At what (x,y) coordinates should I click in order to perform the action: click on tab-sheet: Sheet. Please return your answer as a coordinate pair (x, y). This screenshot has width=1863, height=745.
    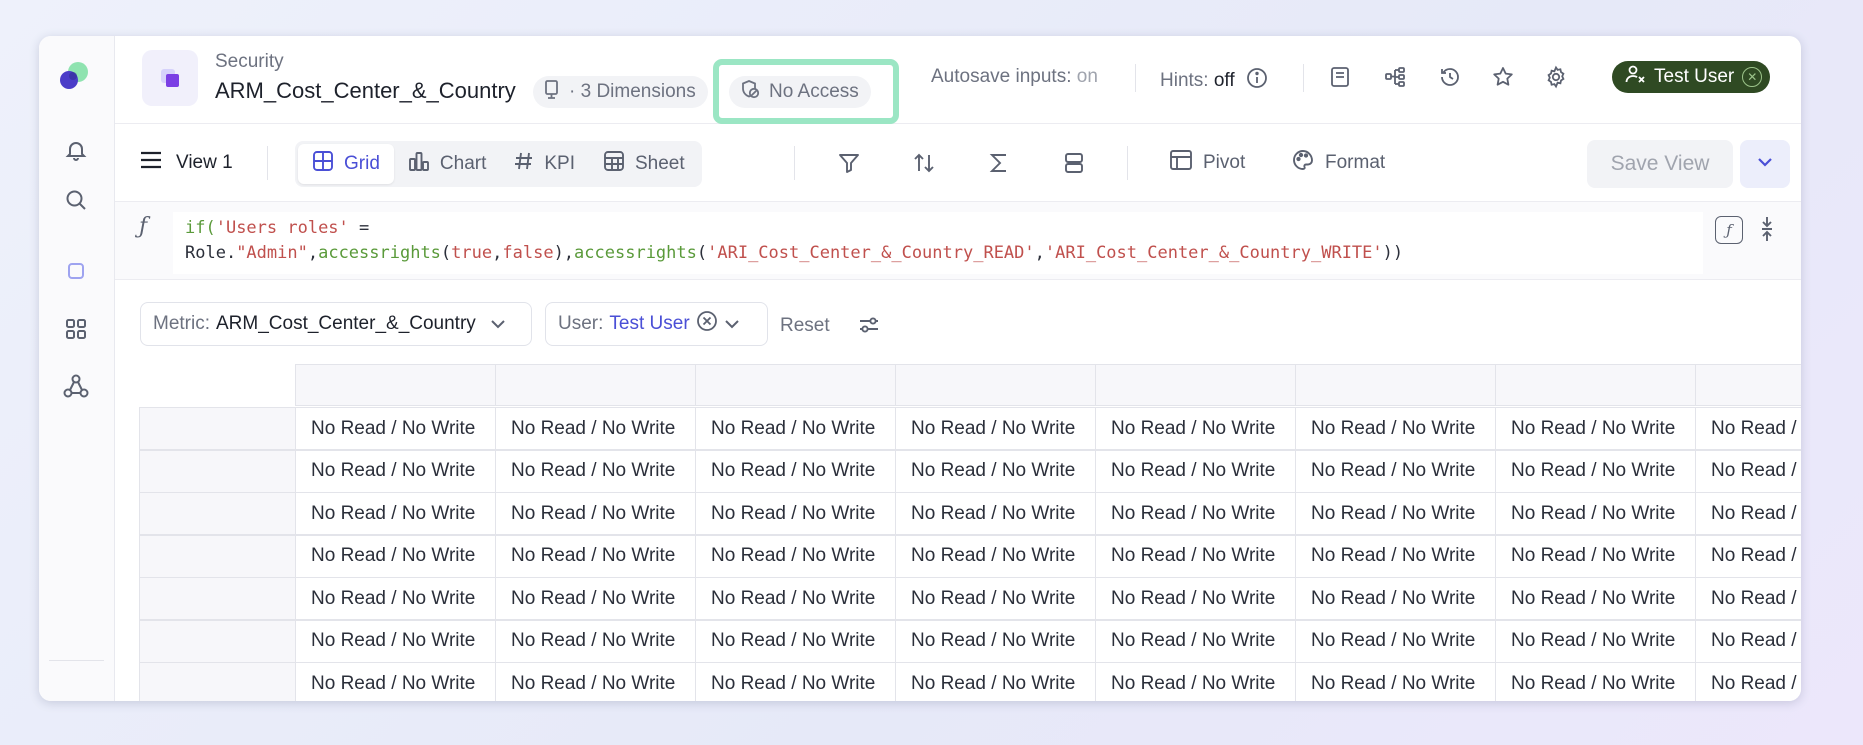
    Looking at the image, I should click on (644, 164).